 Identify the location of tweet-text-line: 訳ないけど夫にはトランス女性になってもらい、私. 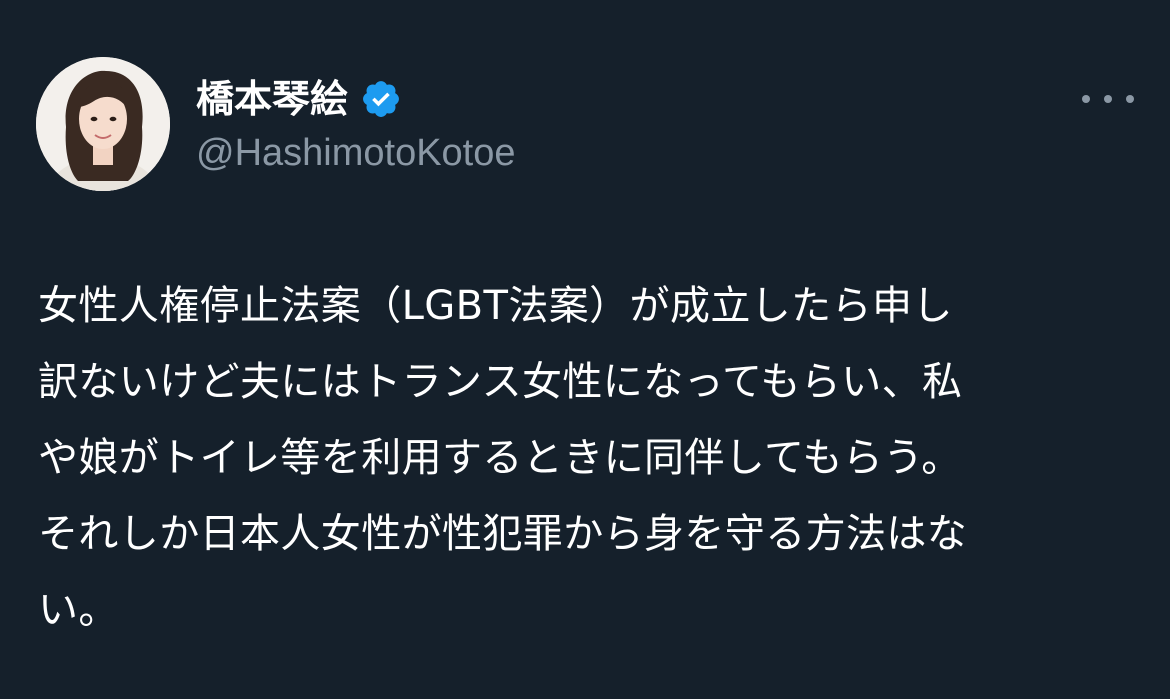
(500, 382).